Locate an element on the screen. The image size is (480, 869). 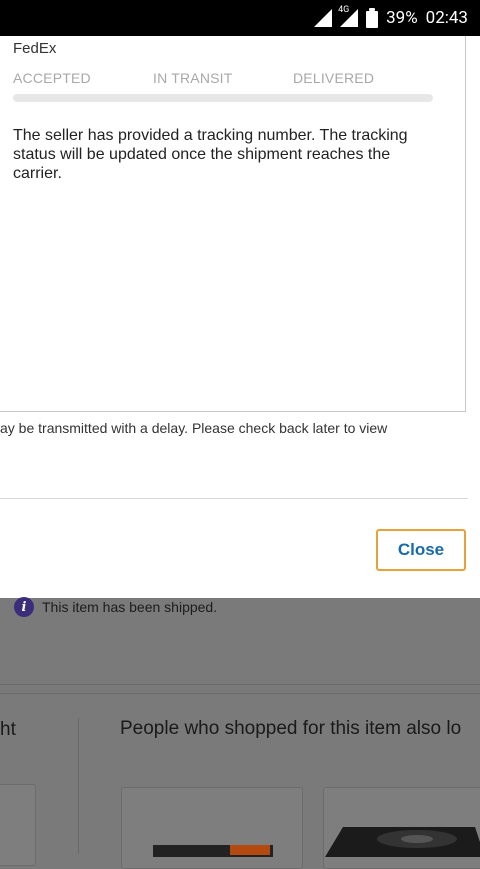
step-accepted: ACCEPTED is located at coordinates (52, 78).